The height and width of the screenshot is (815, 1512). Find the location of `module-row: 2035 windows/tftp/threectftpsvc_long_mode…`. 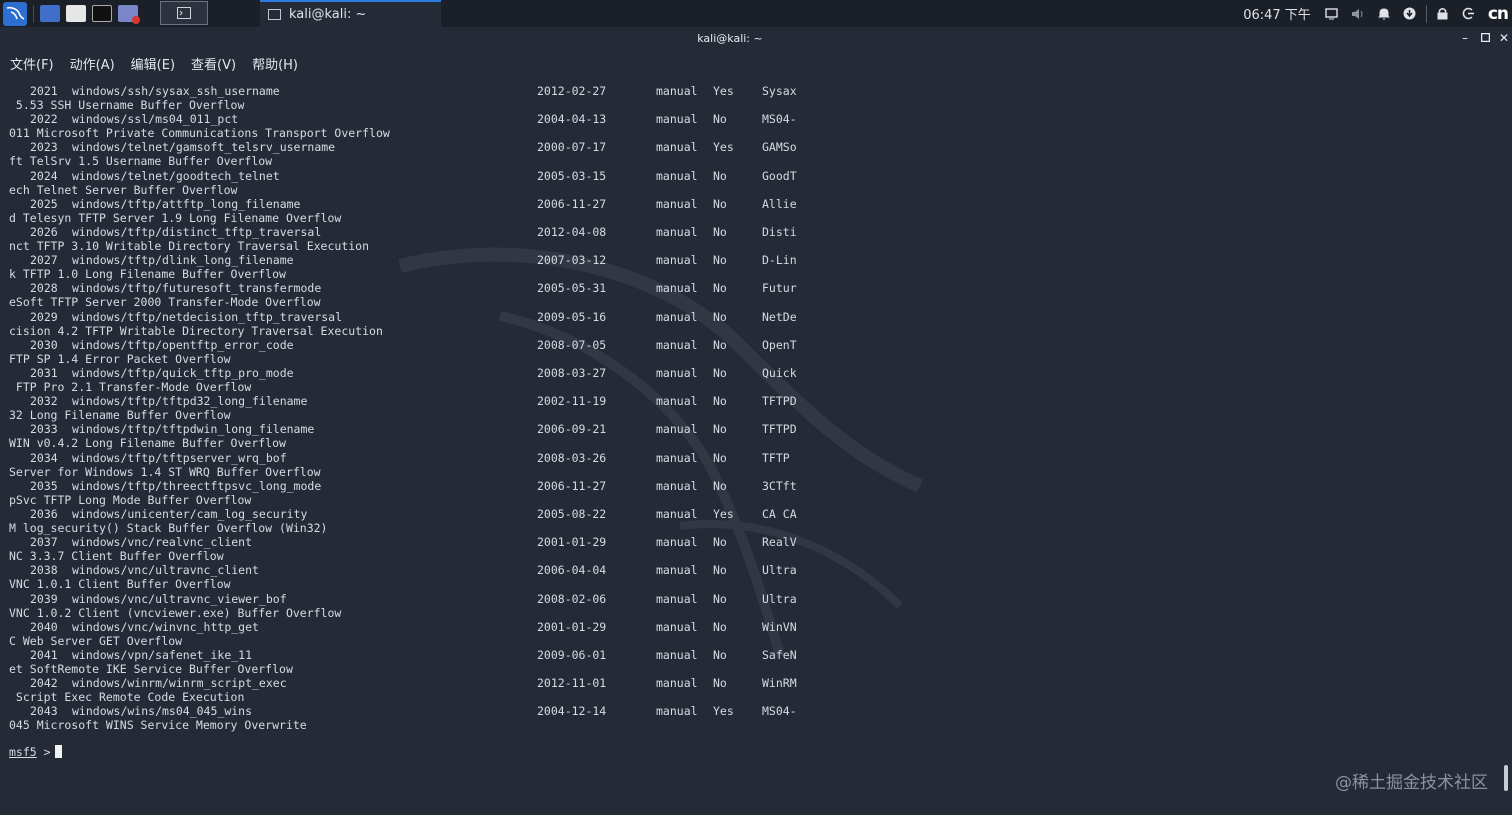

module-row: 2035 windows/tftp/threectftpsvc_long_mode… is located at coordinates (409, 486).